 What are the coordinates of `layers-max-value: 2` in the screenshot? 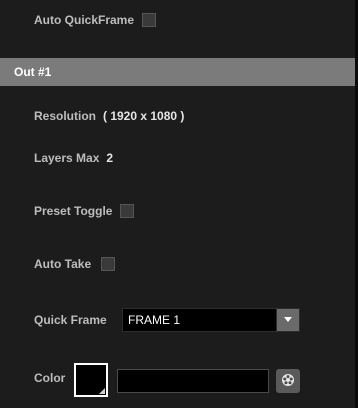 It's located at (110, 158).